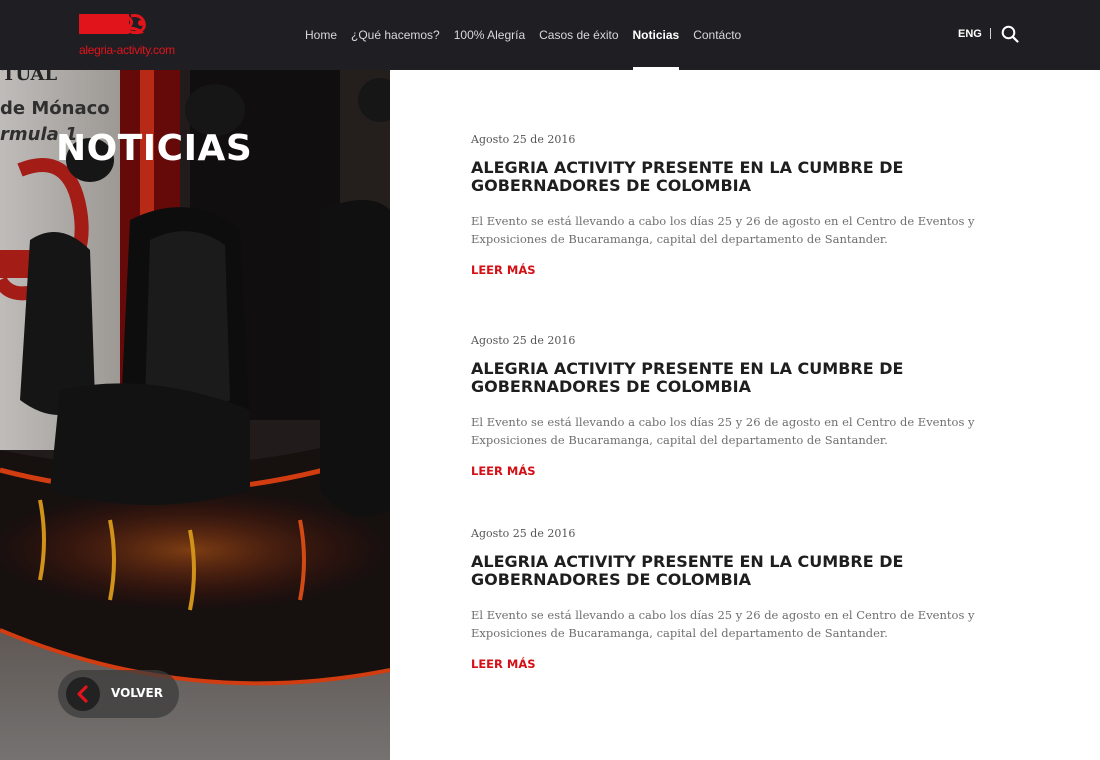  I want to click on chevron-left-icon, so click(82, 694).